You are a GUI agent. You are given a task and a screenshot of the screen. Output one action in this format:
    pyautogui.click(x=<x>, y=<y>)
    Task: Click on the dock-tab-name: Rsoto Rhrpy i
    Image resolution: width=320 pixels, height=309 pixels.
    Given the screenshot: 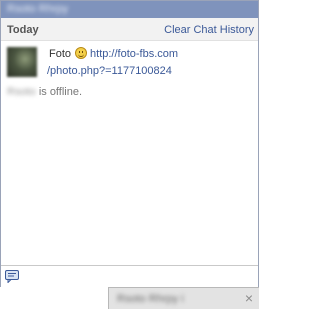 What is the action you would take?
    pyautogui.click(x=150, y=299)
    